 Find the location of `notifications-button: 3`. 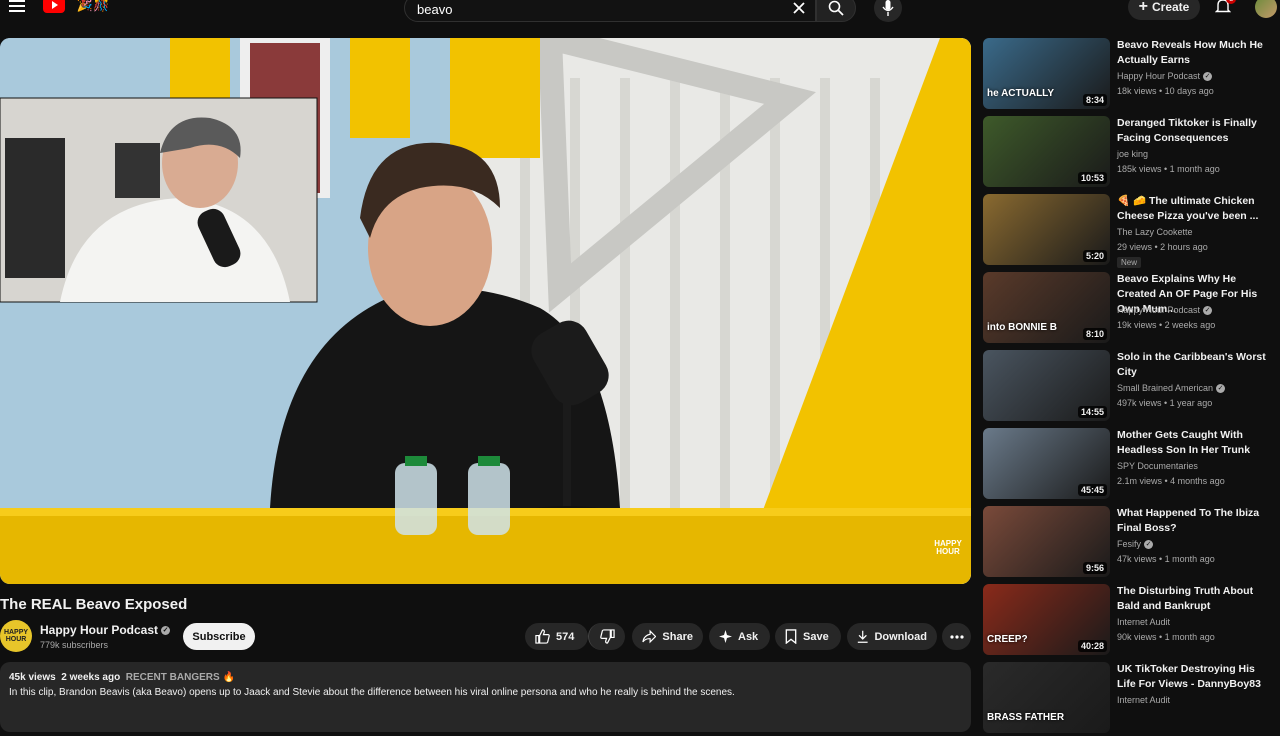

notifications-button: 3 is located at coordinates (1224, 8).